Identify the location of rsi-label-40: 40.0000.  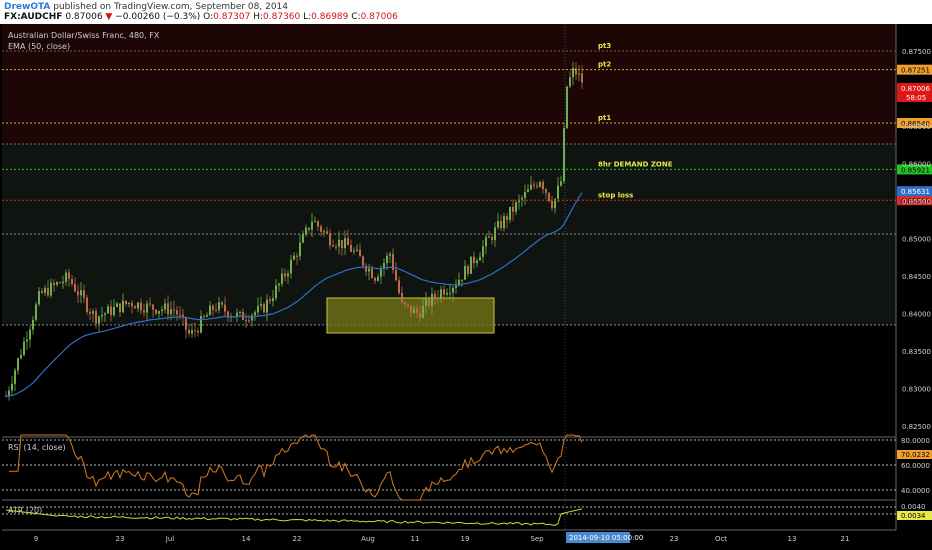
(915, 491).